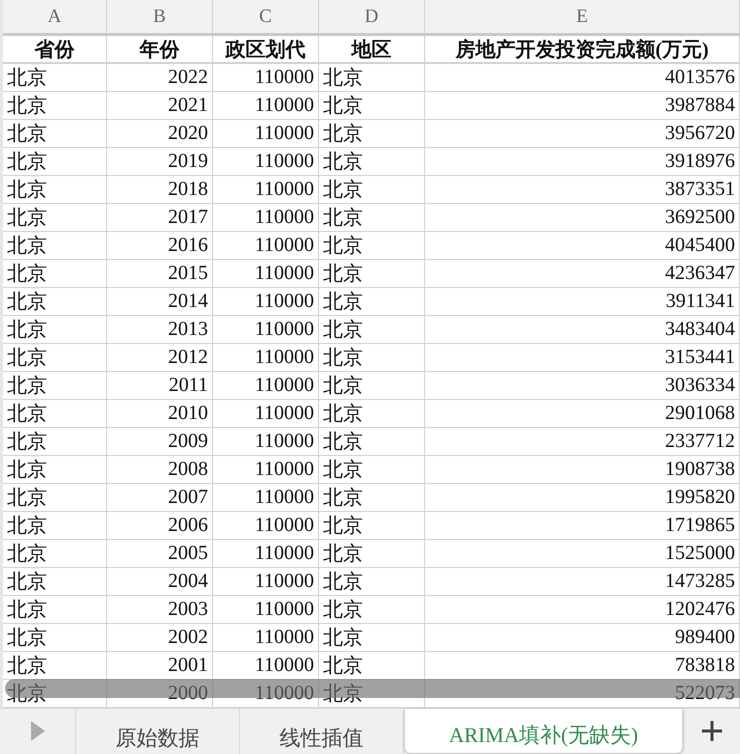  I want to click on table-cell: 2007, so click(188, 497).